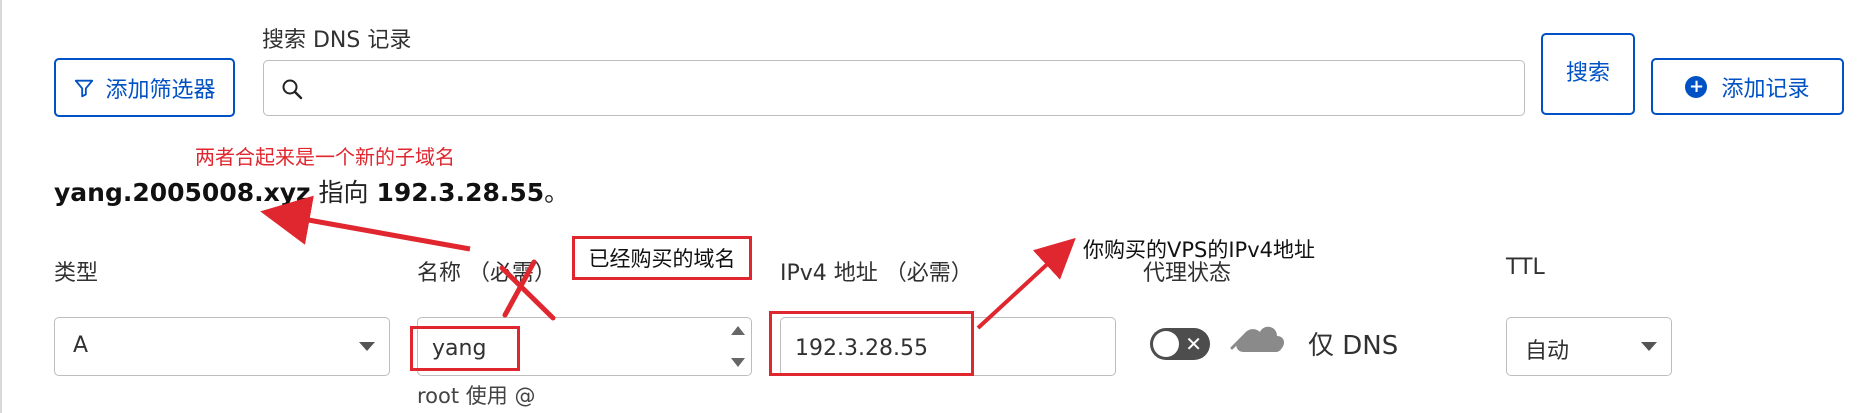 The width and height of the screenshot is (1861, 413). What do you see at coordinates (1547, 351) in the screenshot?
I see `ttl-value: 自动` at bounding box center [1547, 351].